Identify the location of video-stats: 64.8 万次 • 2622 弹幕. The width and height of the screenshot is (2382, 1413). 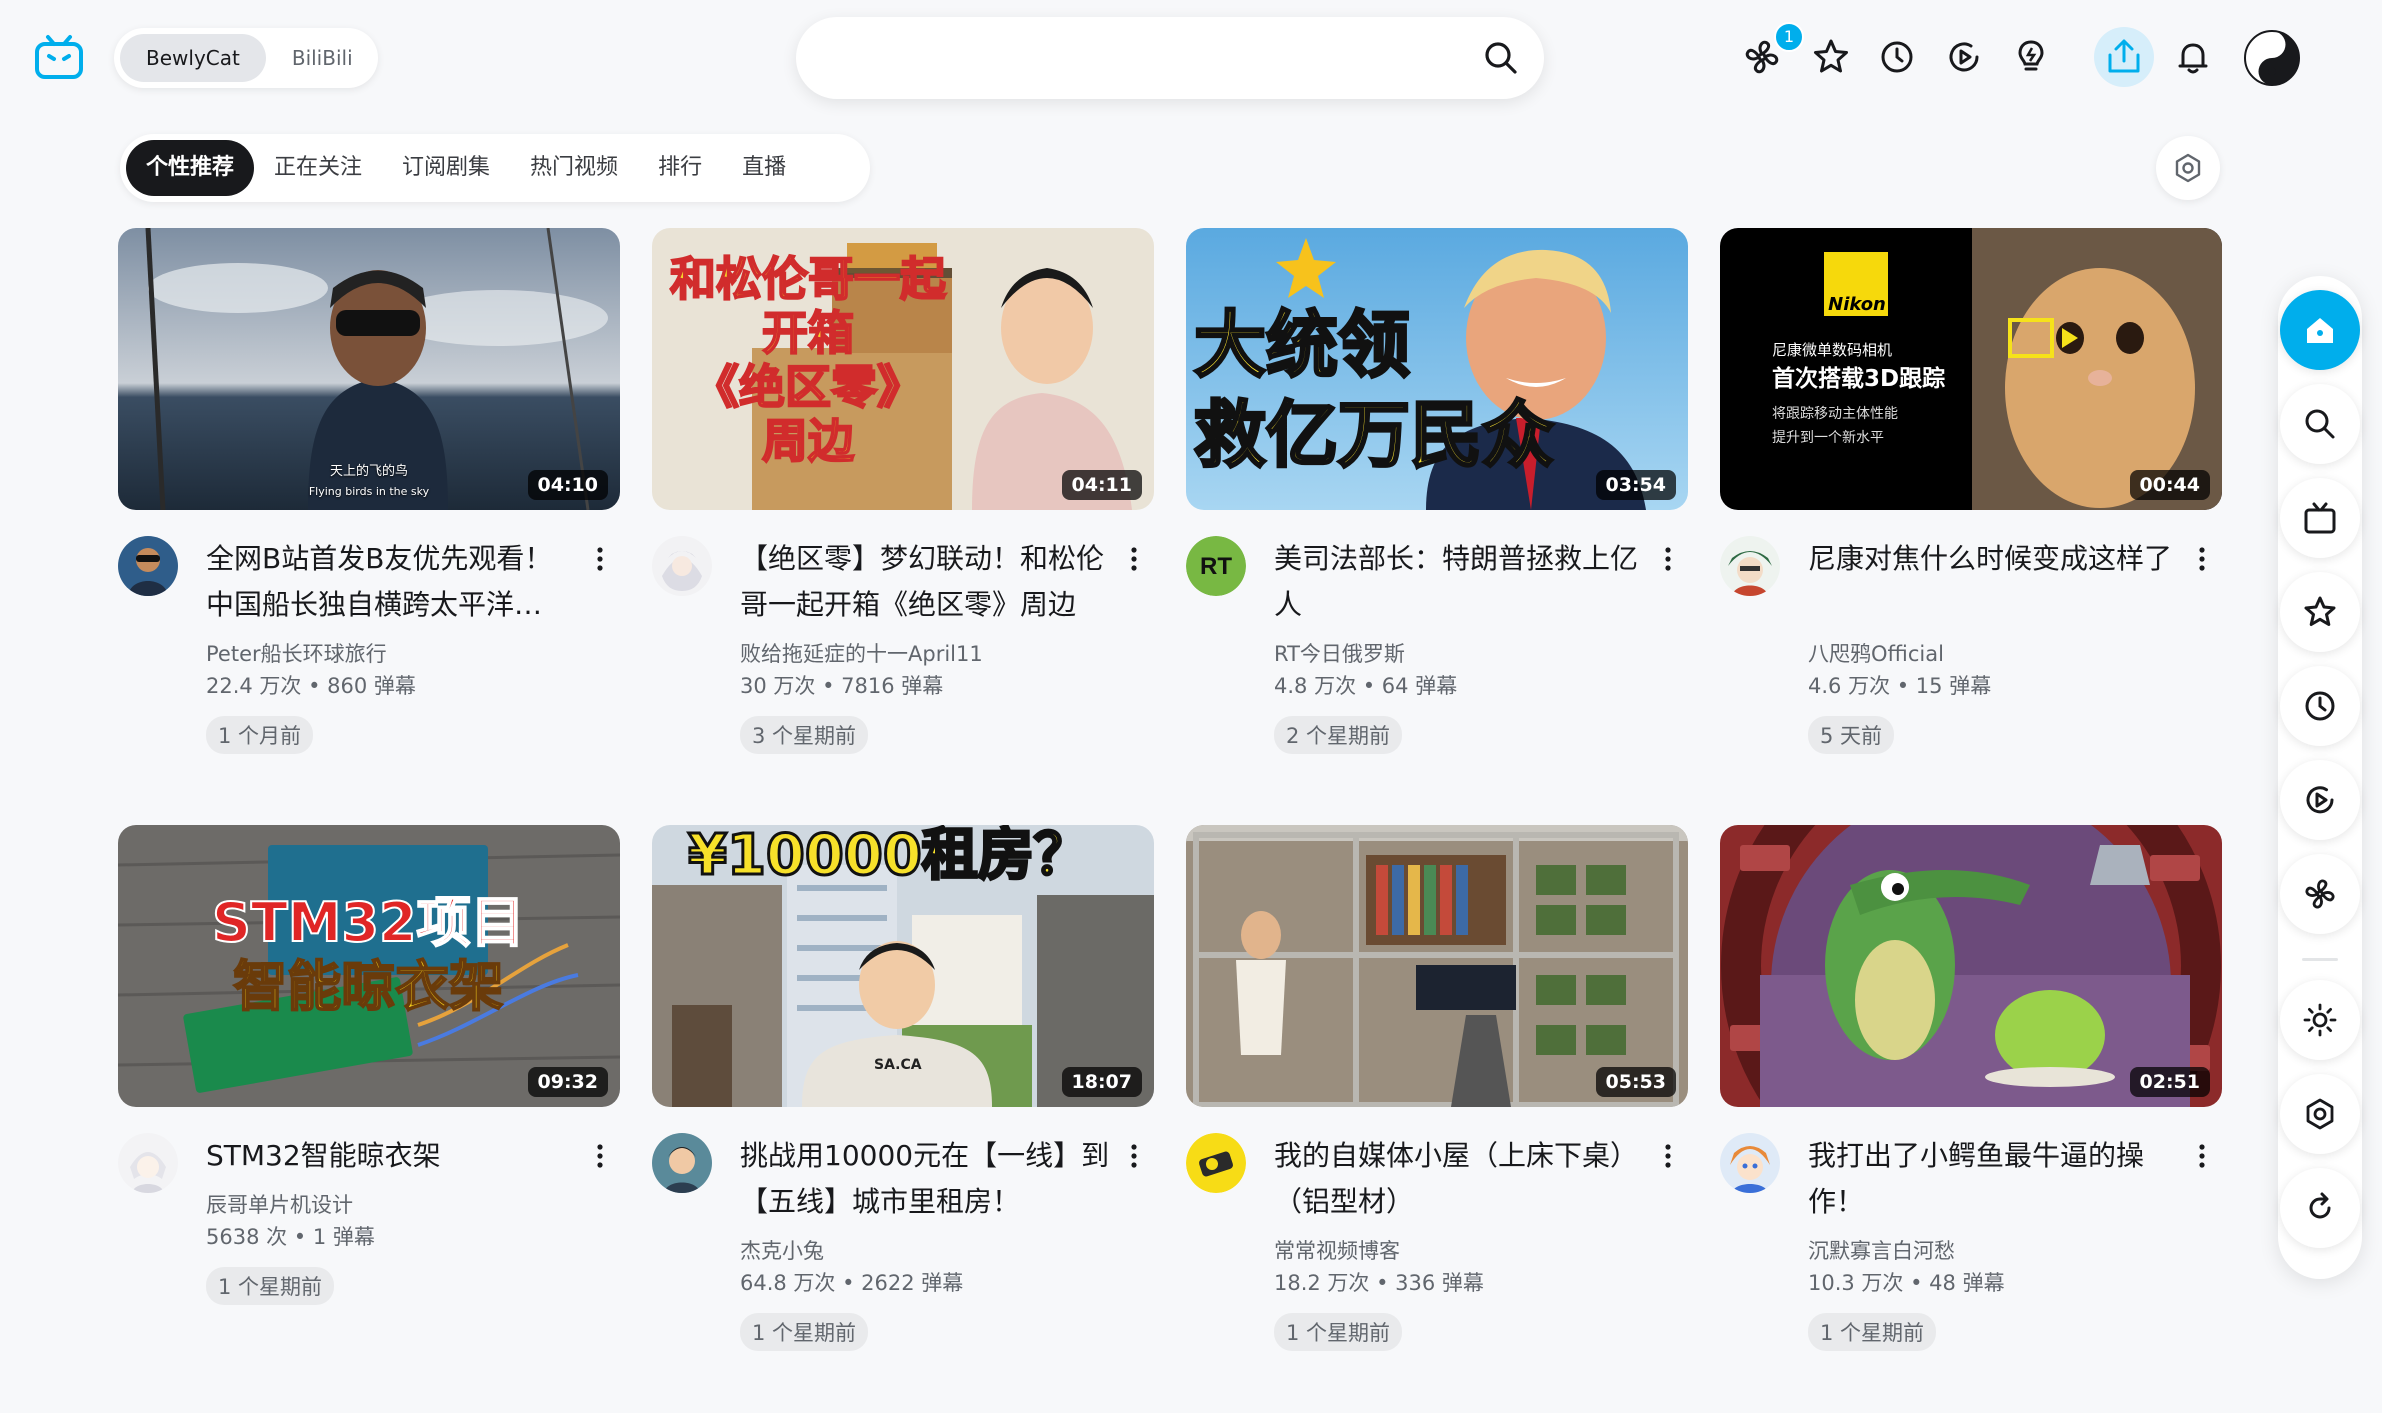
(852, 1283).